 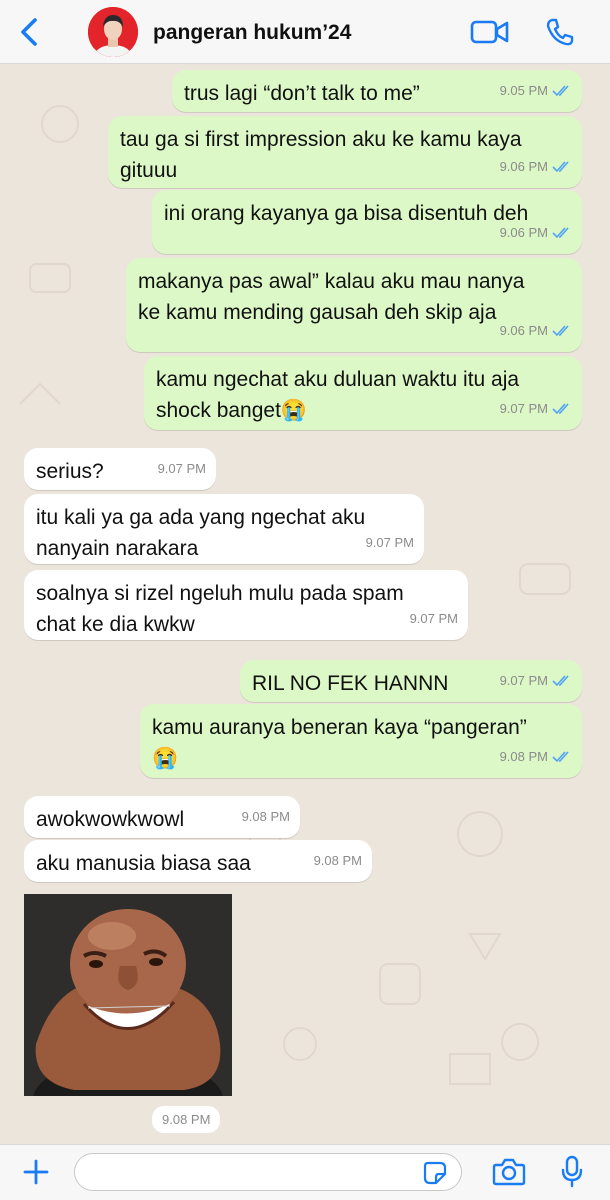 I want to click on image-time: 9.08 PM, so click(x=186, y=1119).